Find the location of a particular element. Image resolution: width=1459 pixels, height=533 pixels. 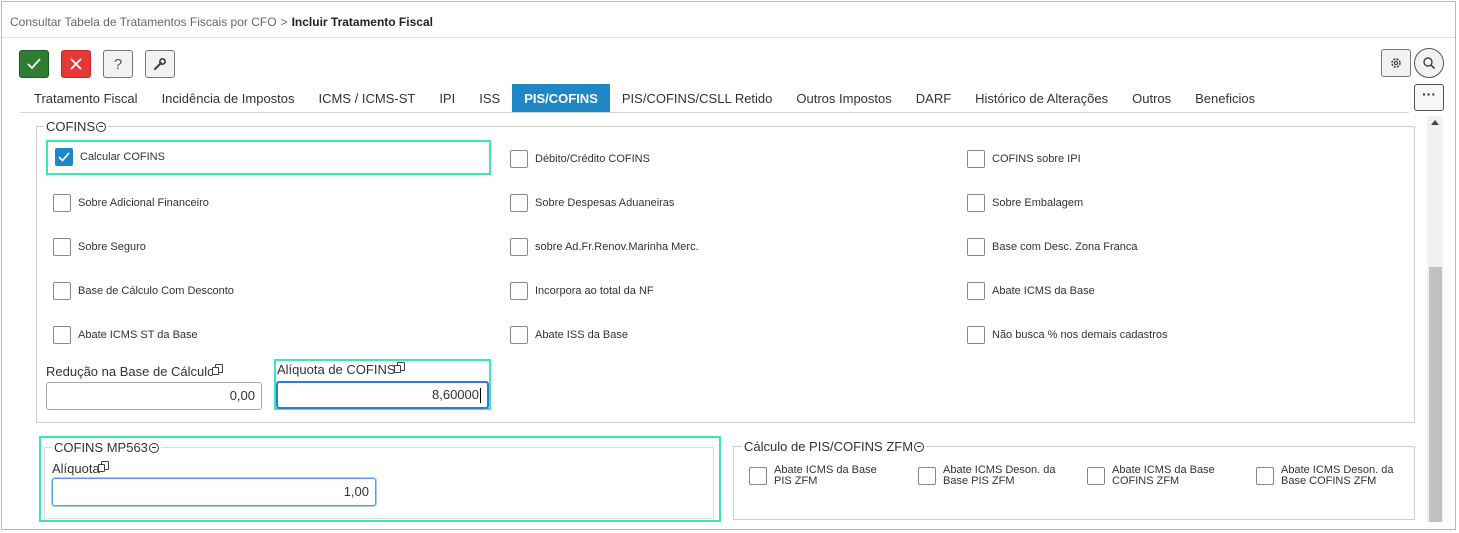

settings-button is located at coordinates (1396, 63).